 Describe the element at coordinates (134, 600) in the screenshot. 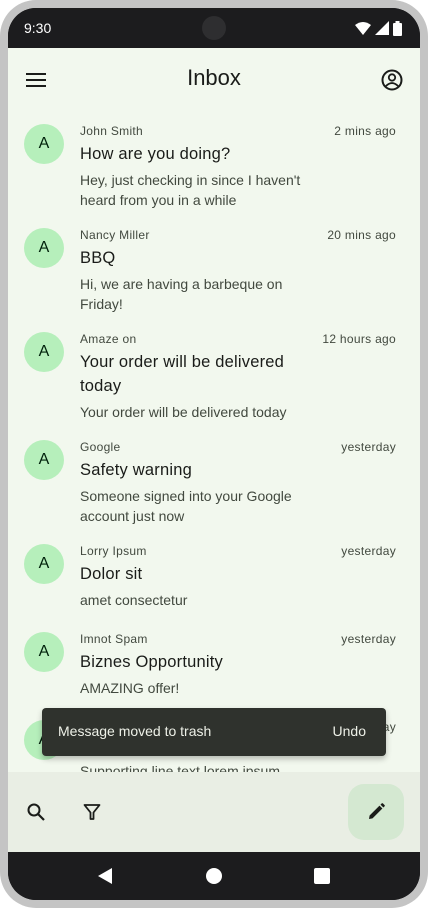

I see `message-preview: amet consectetur` at that location.